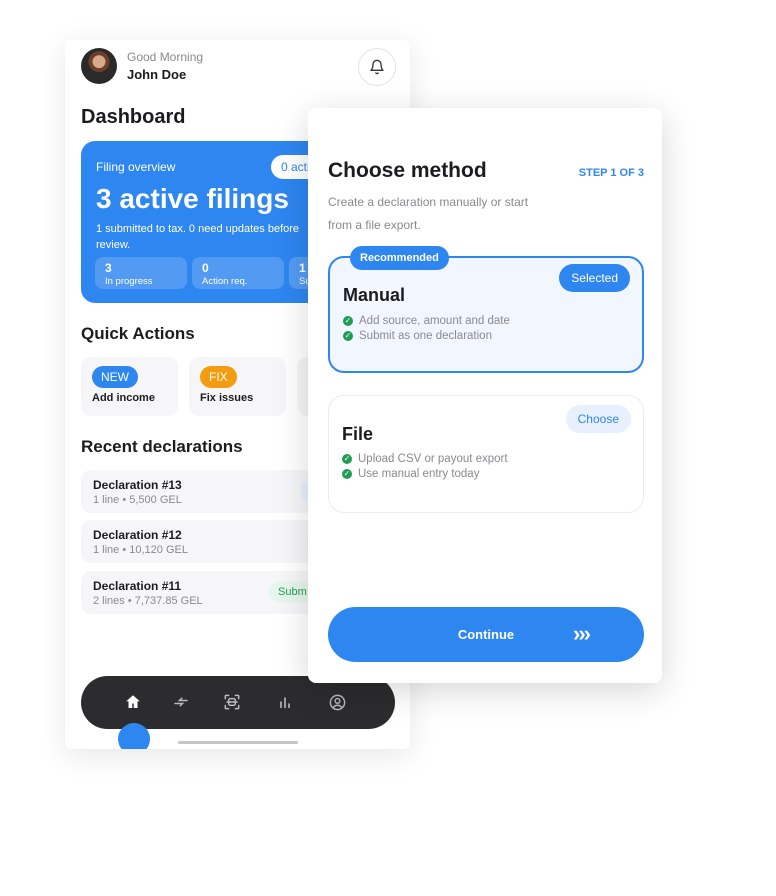  I want to click on quick-action-add-income: NEW Add income, so click(129, 386).